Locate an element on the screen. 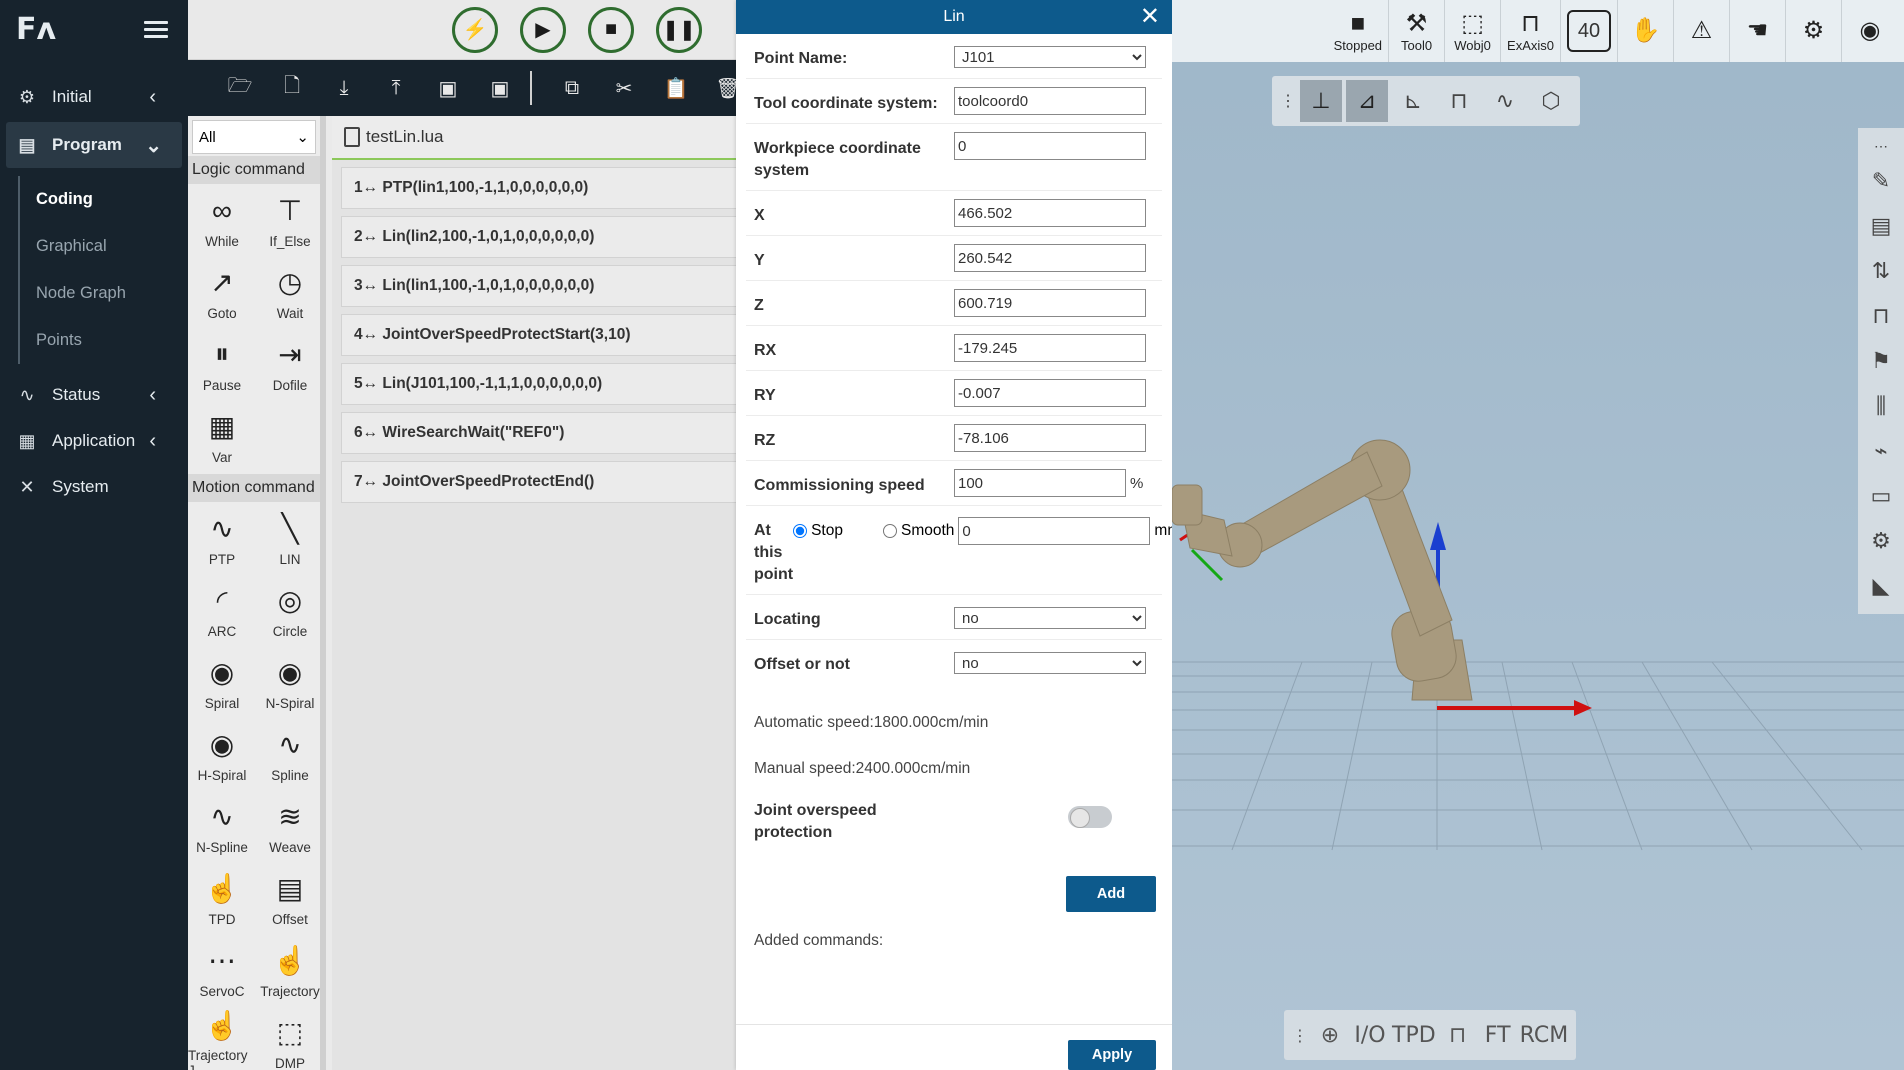 This screenshot has height=1070, width=1904. workpiece-input is located at coordinates (1050, 146).